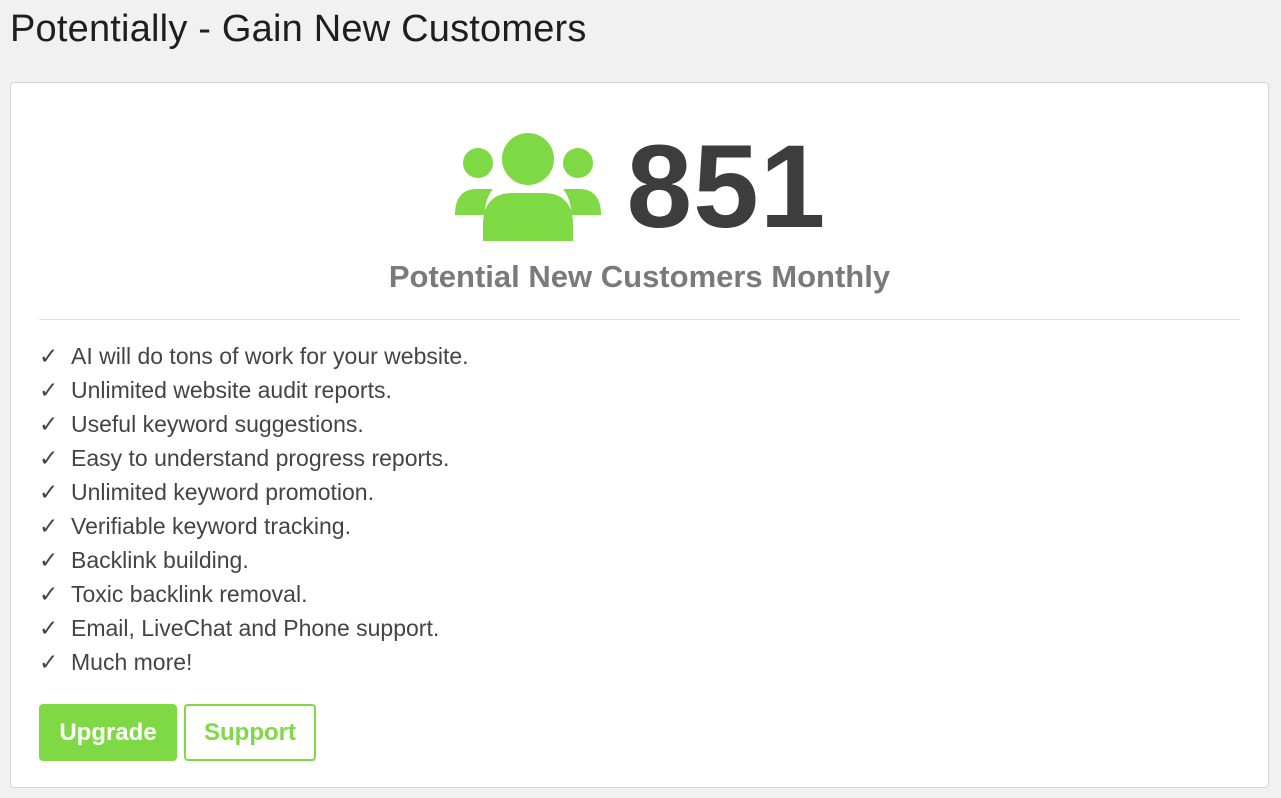 The image size is (1281, 798). What do you see at coordinates (217, 424) in the screenshot?
I see `feature-text: Useful keyword suggestions.` at bounding box center [217, 424].